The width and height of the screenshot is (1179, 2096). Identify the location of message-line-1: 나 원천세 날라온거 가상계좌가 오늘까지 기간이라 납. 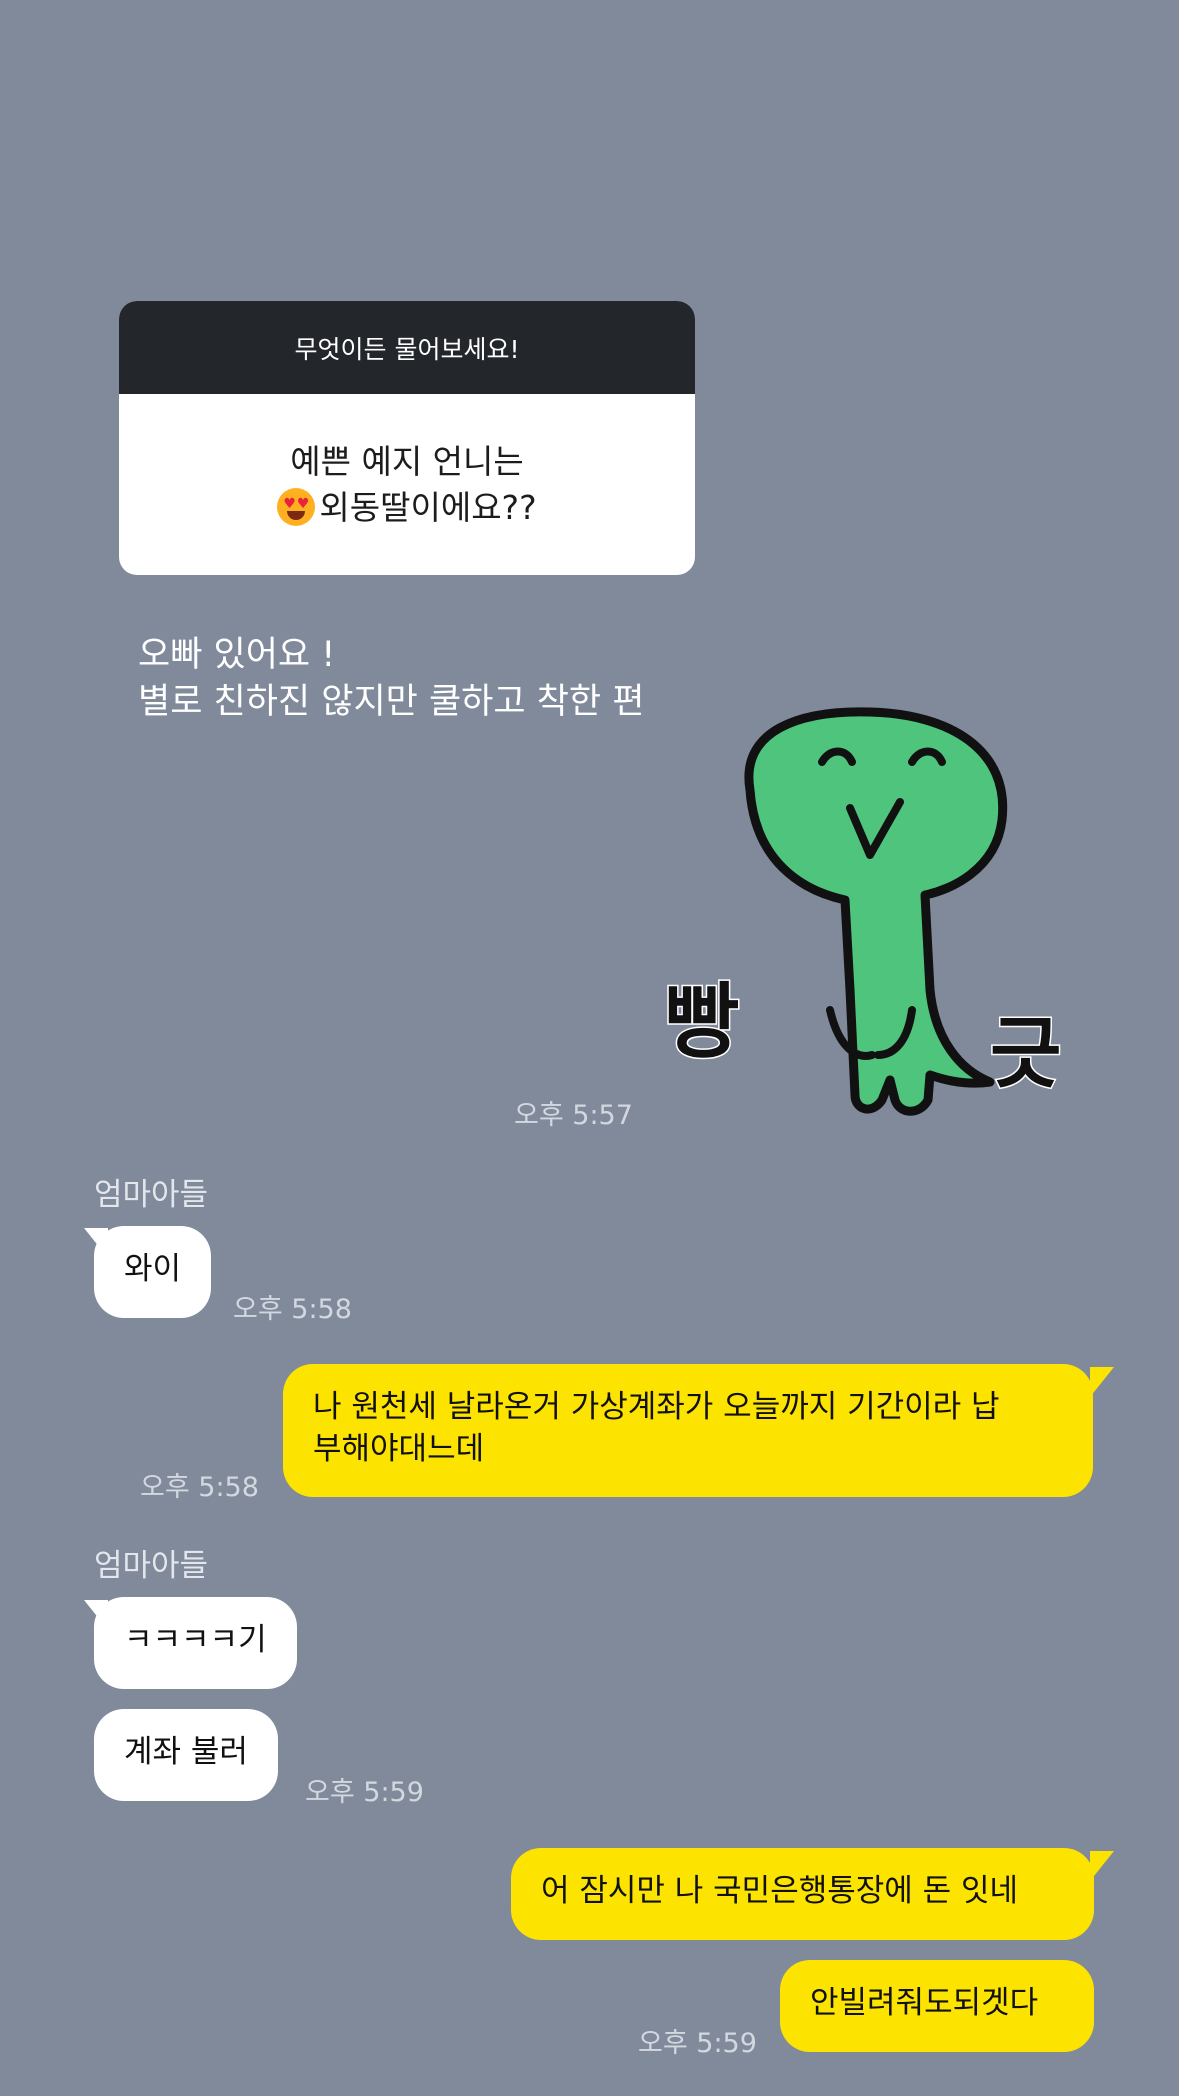
(656, 1407).